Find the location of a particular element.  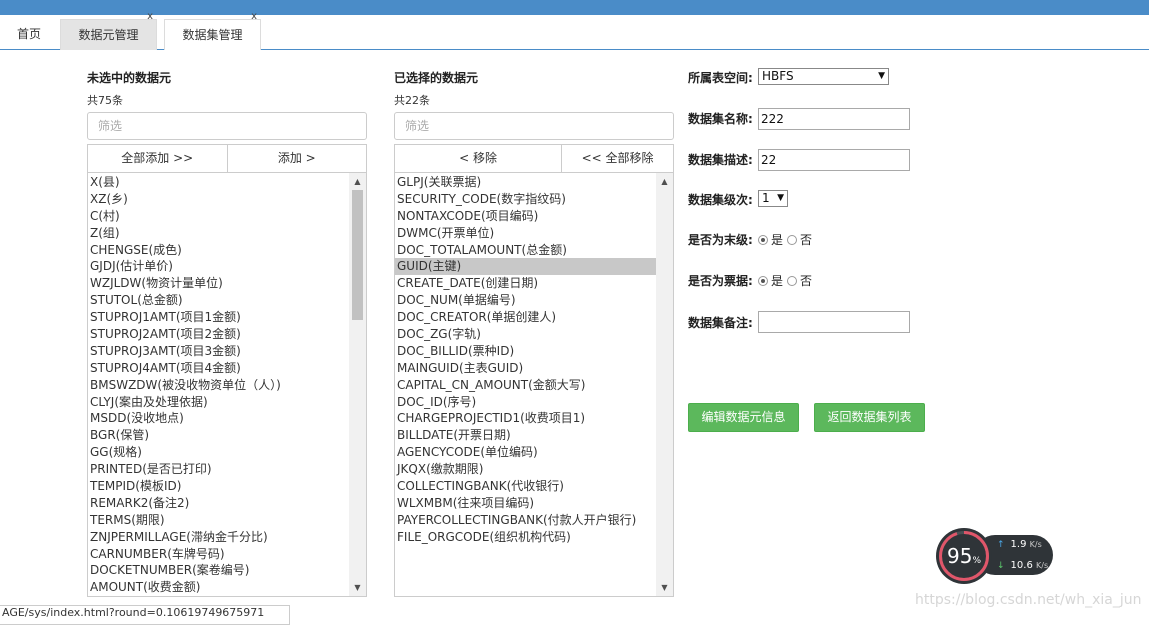

list-item: PRINTED(是否已打印) is located at coordinates (218, 469).